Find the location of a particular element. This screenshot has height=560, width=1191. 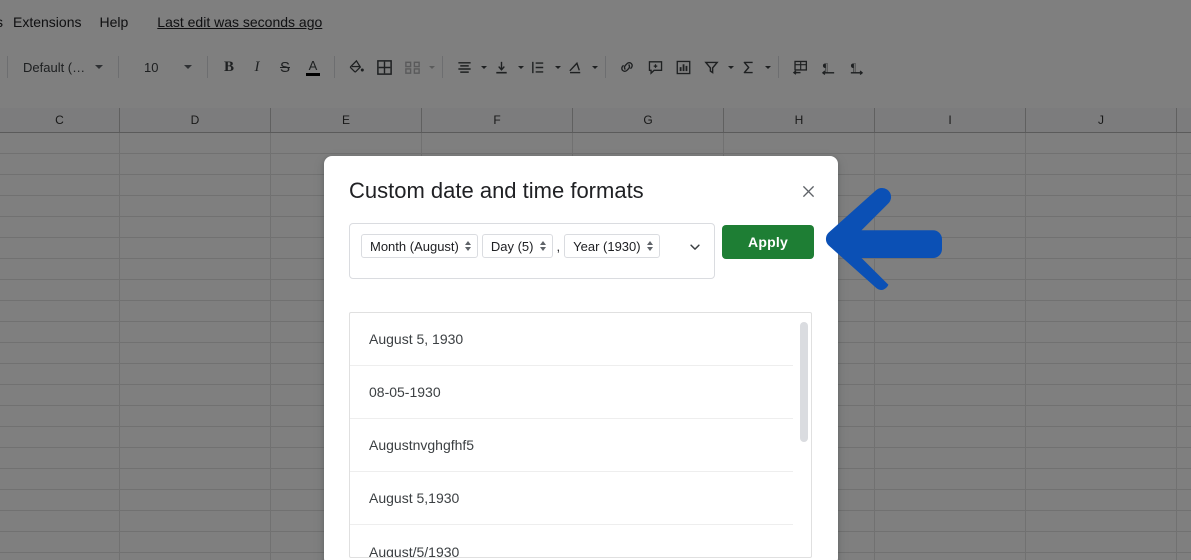

format-dropdown-toggle is located at coordinates (695, 247).